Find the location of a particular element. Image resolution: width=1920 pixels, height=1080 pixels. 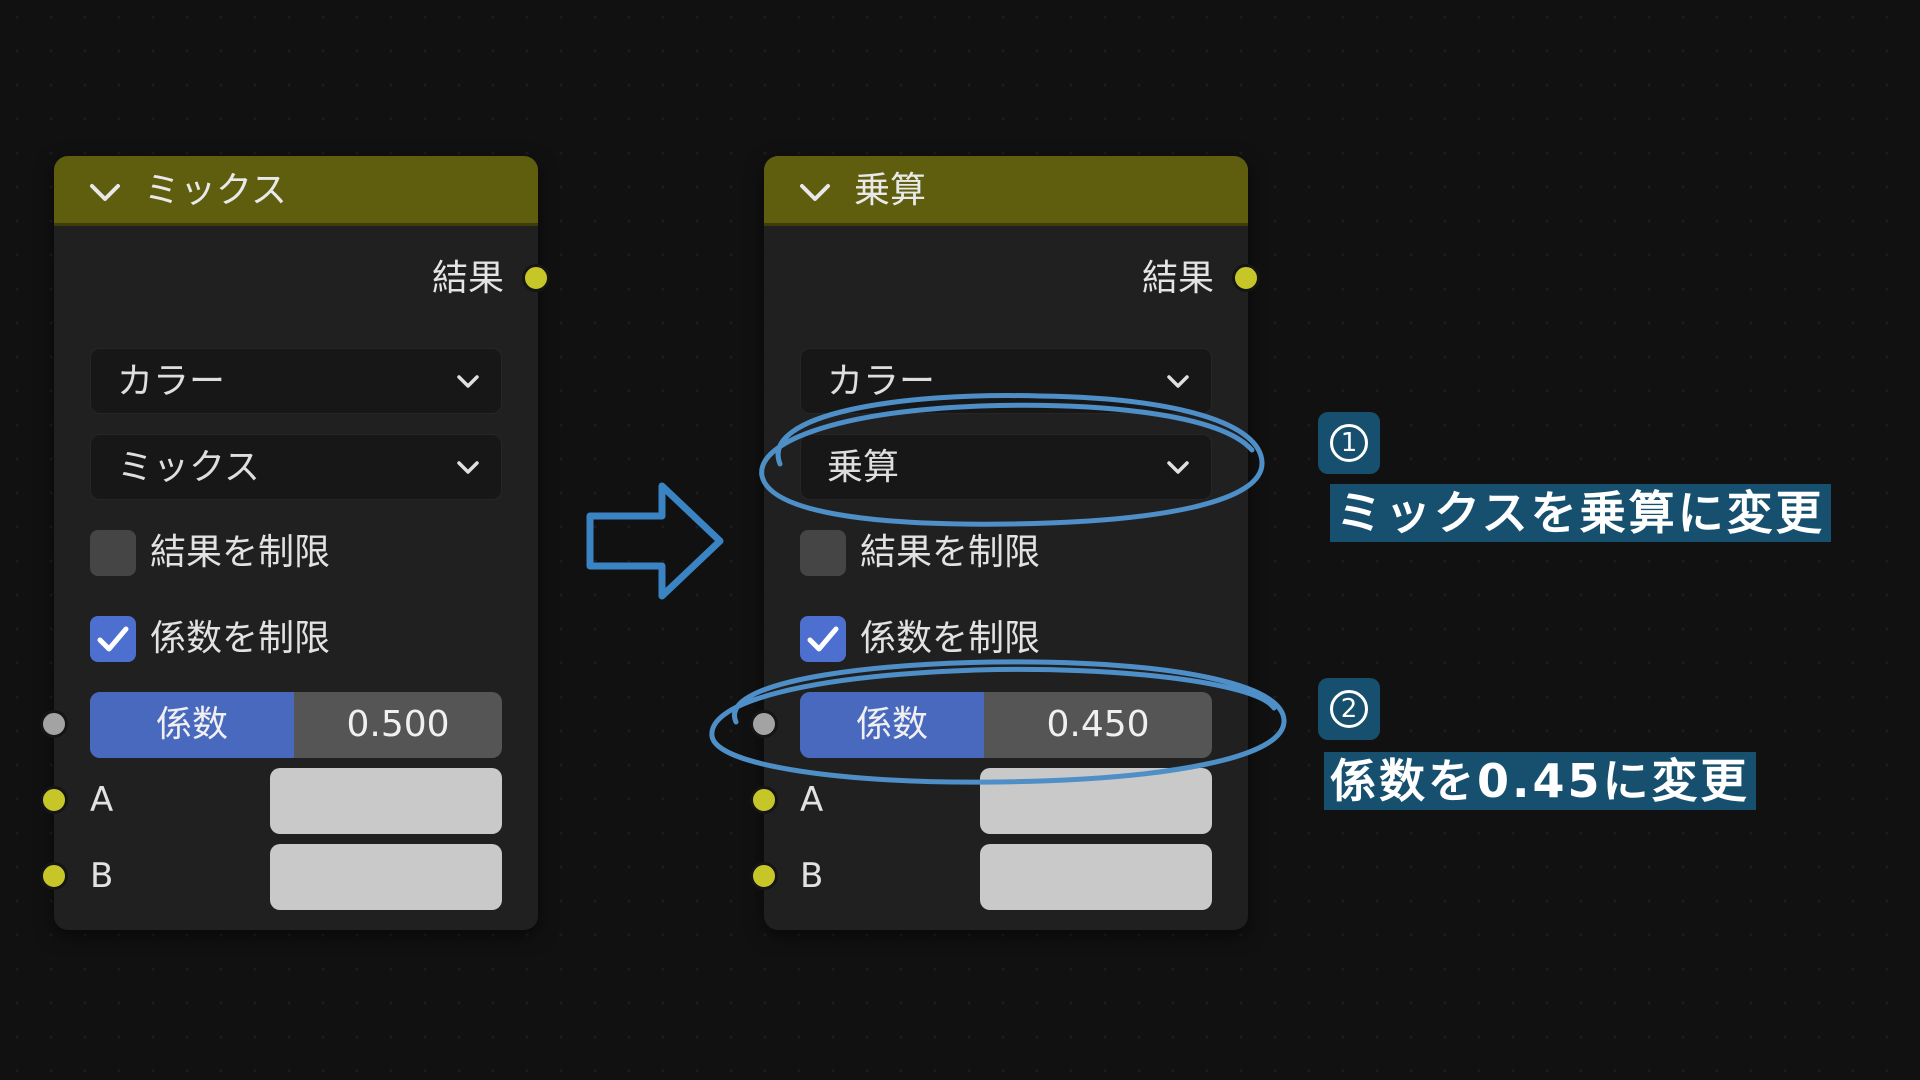

checkmark-icon is located at coordinates (113, 639).